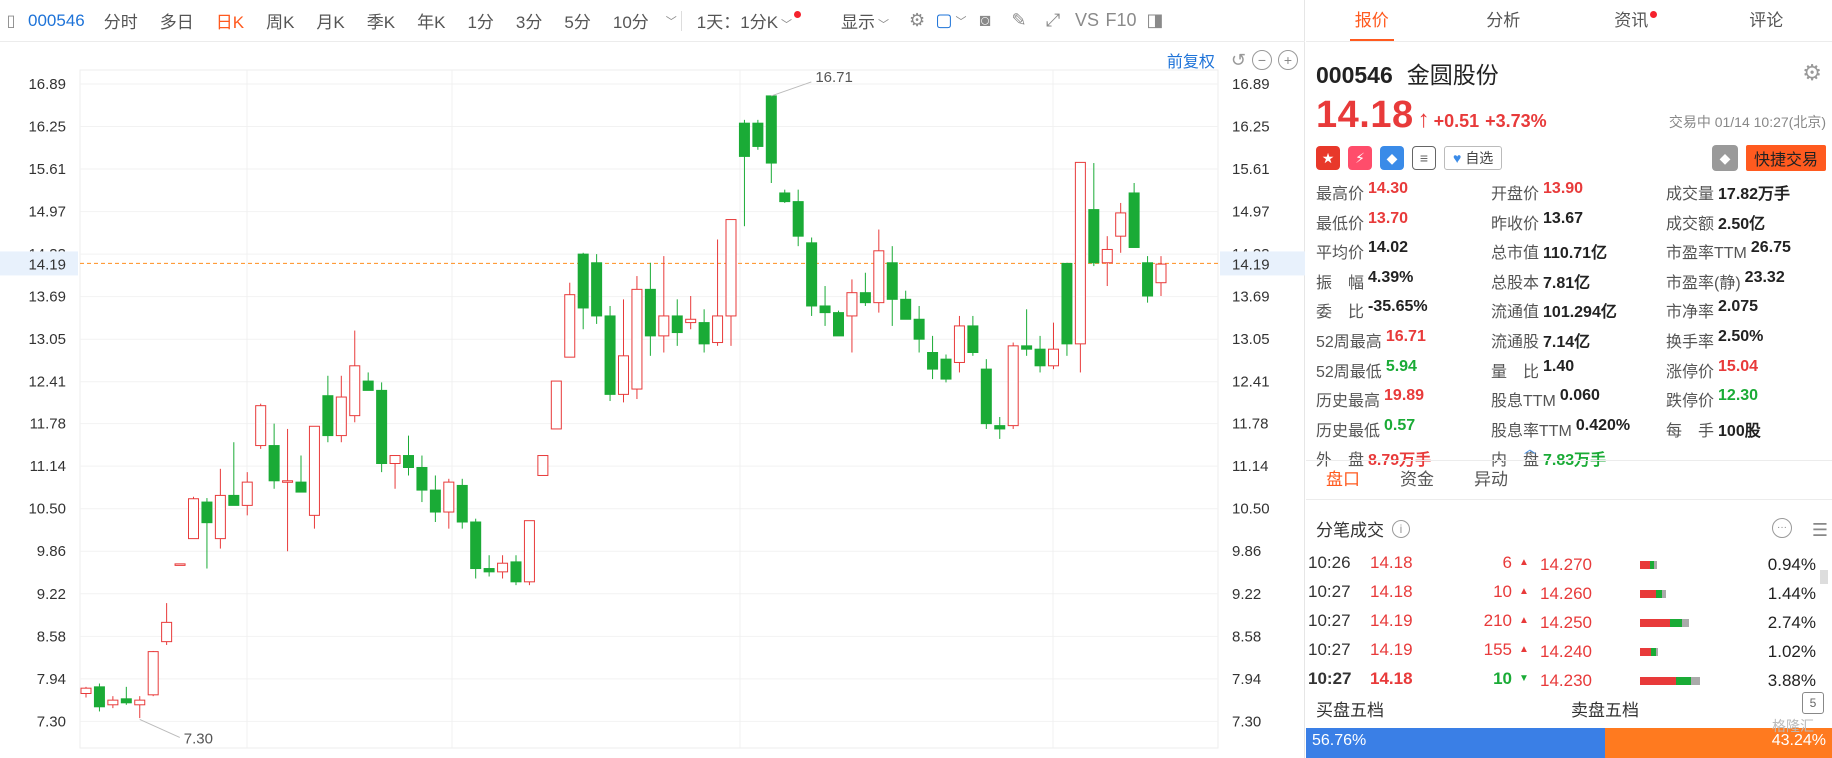  What do you see at coordinates (1578, 281) in the screenshot?
I see `quote-field: 总股本 7.81亿` at bounding box center [1578, 281].